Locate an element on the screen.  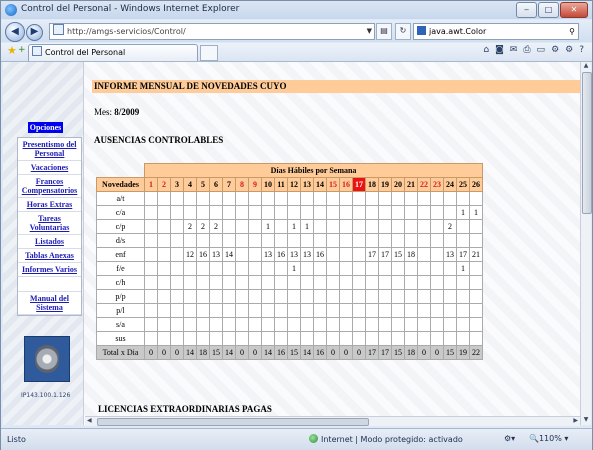
sidebar-header: Opciones is located at coordinates (45, 127).